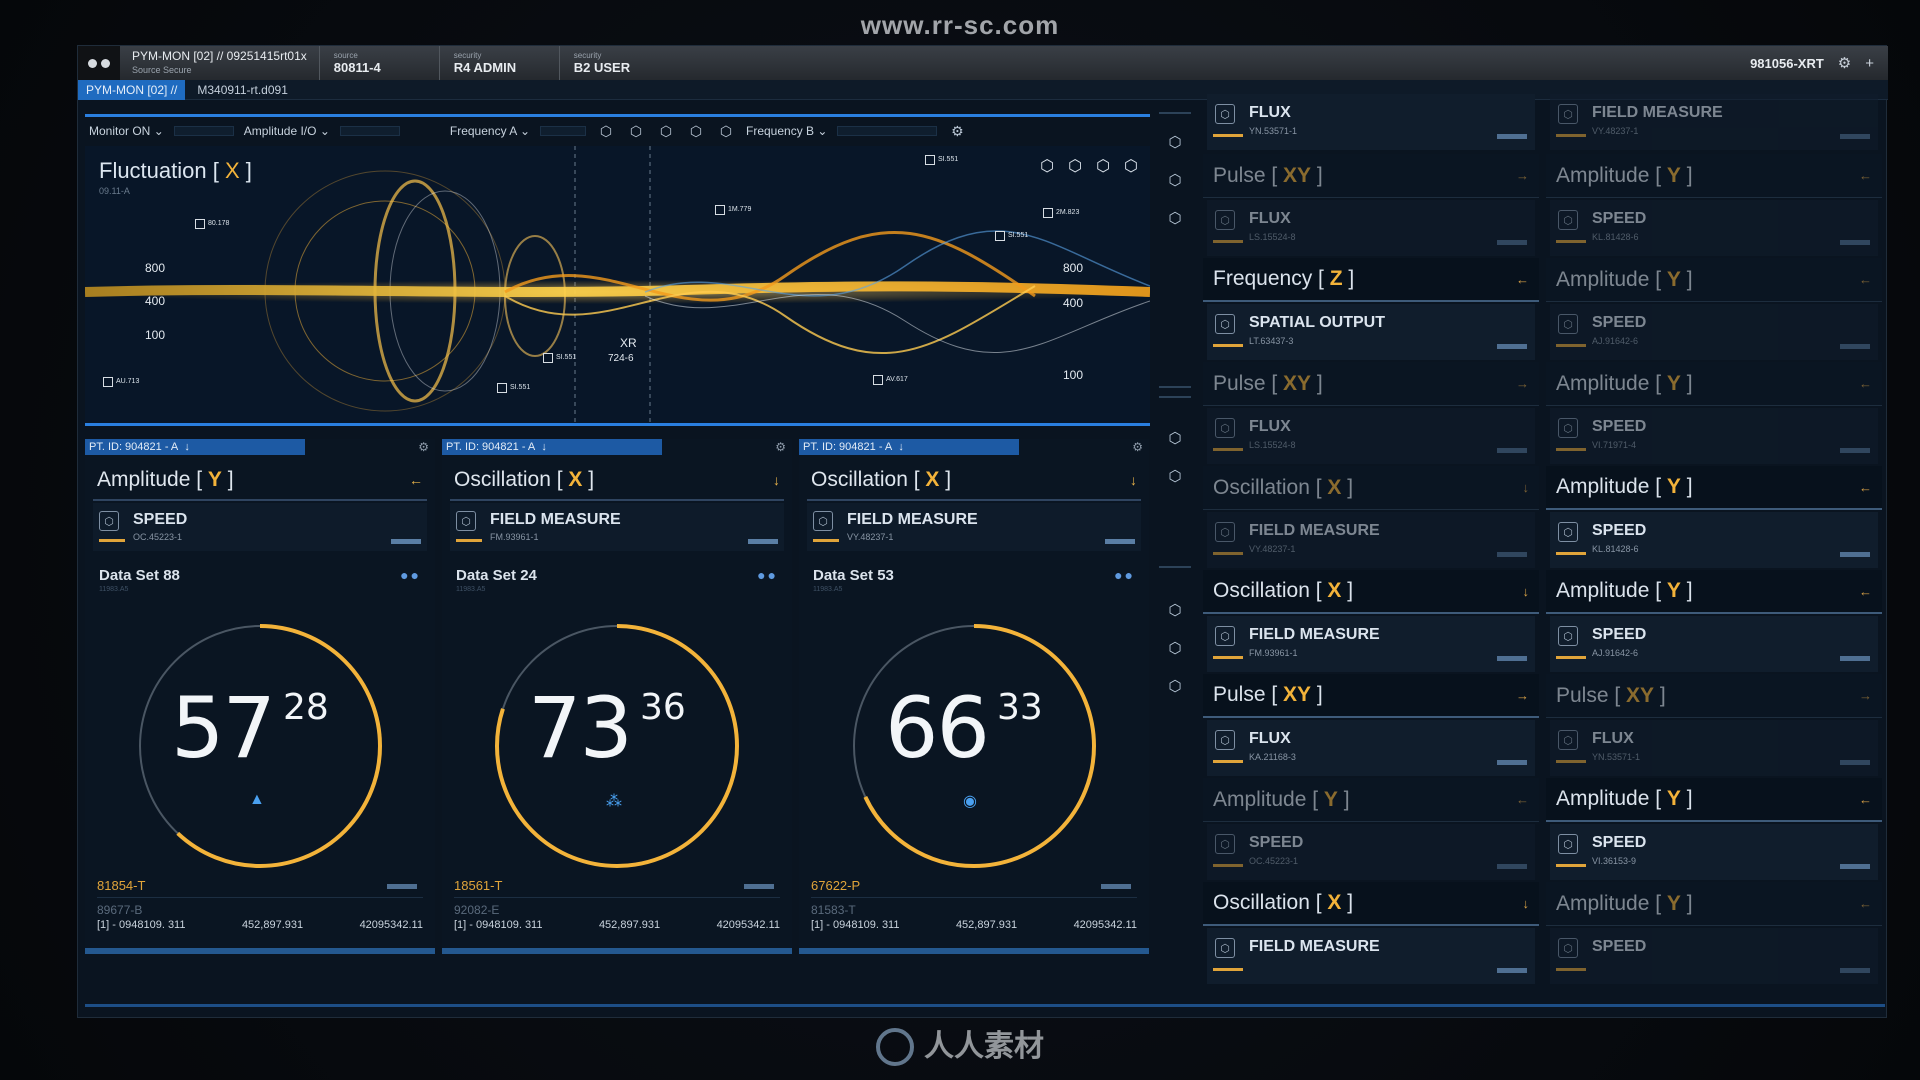 The image size is (1920, 1080). I want to click on data-tag: AU.713, so click(121, 382).